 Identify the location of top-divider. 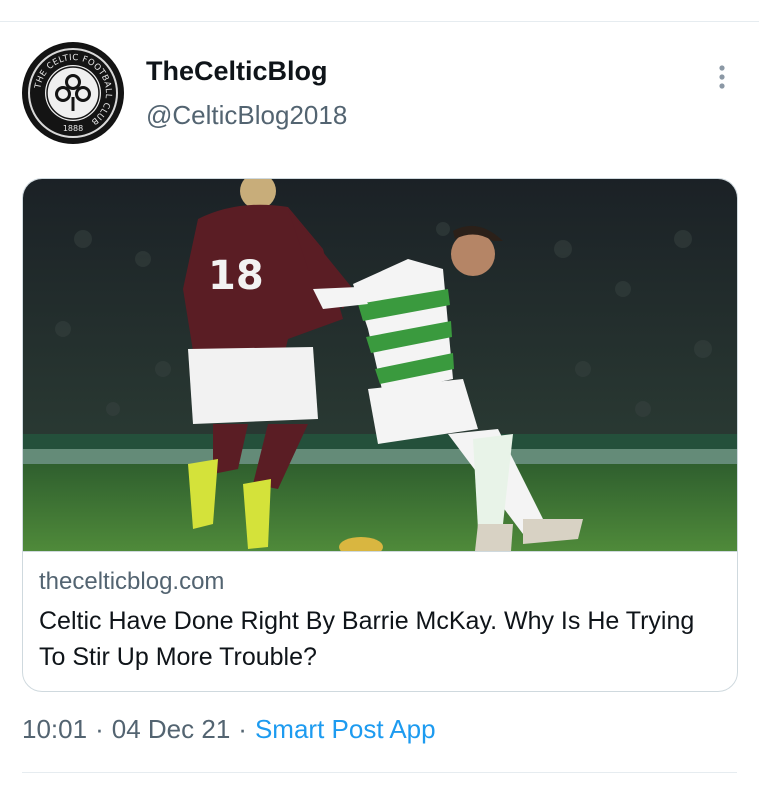
(379, 11).